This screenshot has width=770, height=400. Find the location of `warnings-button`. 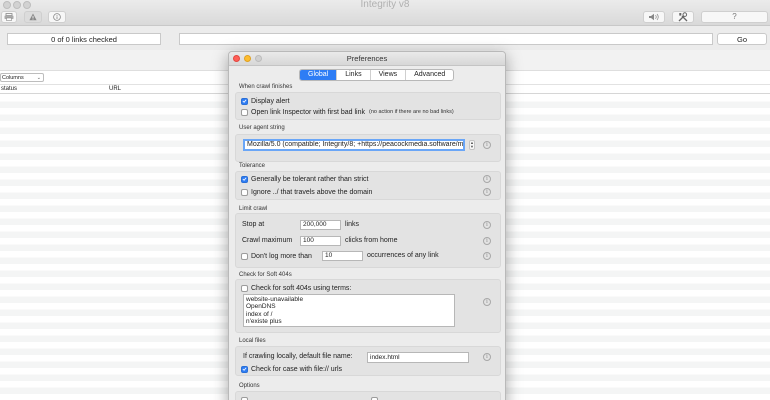

warnings-button is located at coordinates (33, 17).